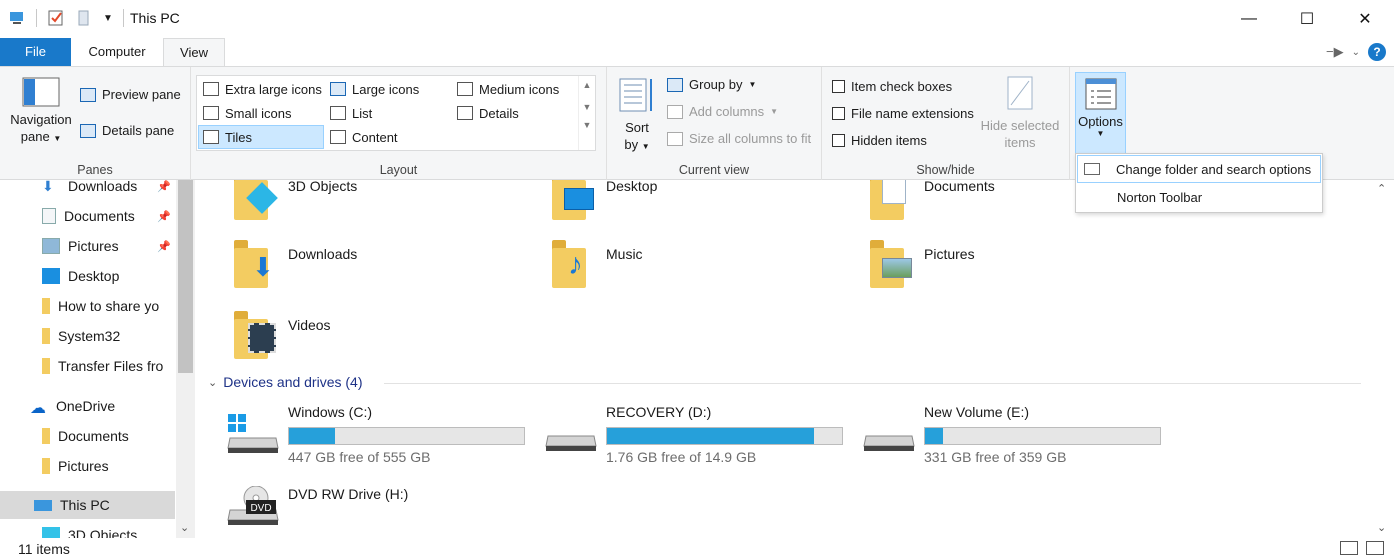  Describe the element at coordinates (381, 512) in the screenshot. I see `drive-h: DVD DVD RW Drive (H:)` at that location.